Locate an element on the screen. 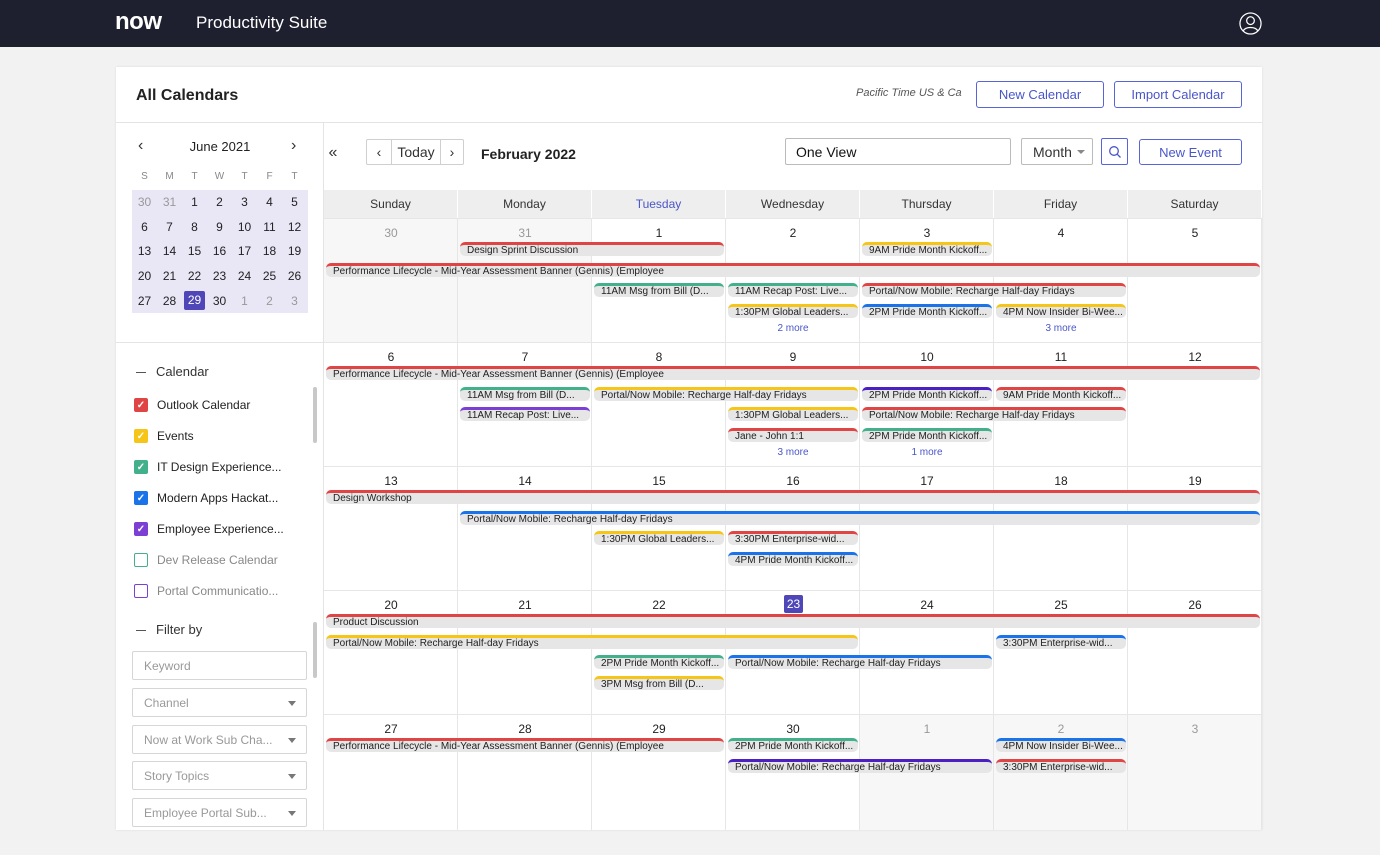 The width and height of the screenshot is (1380, 855). new-event-button: New Event is located at coordinates (1190, 152).